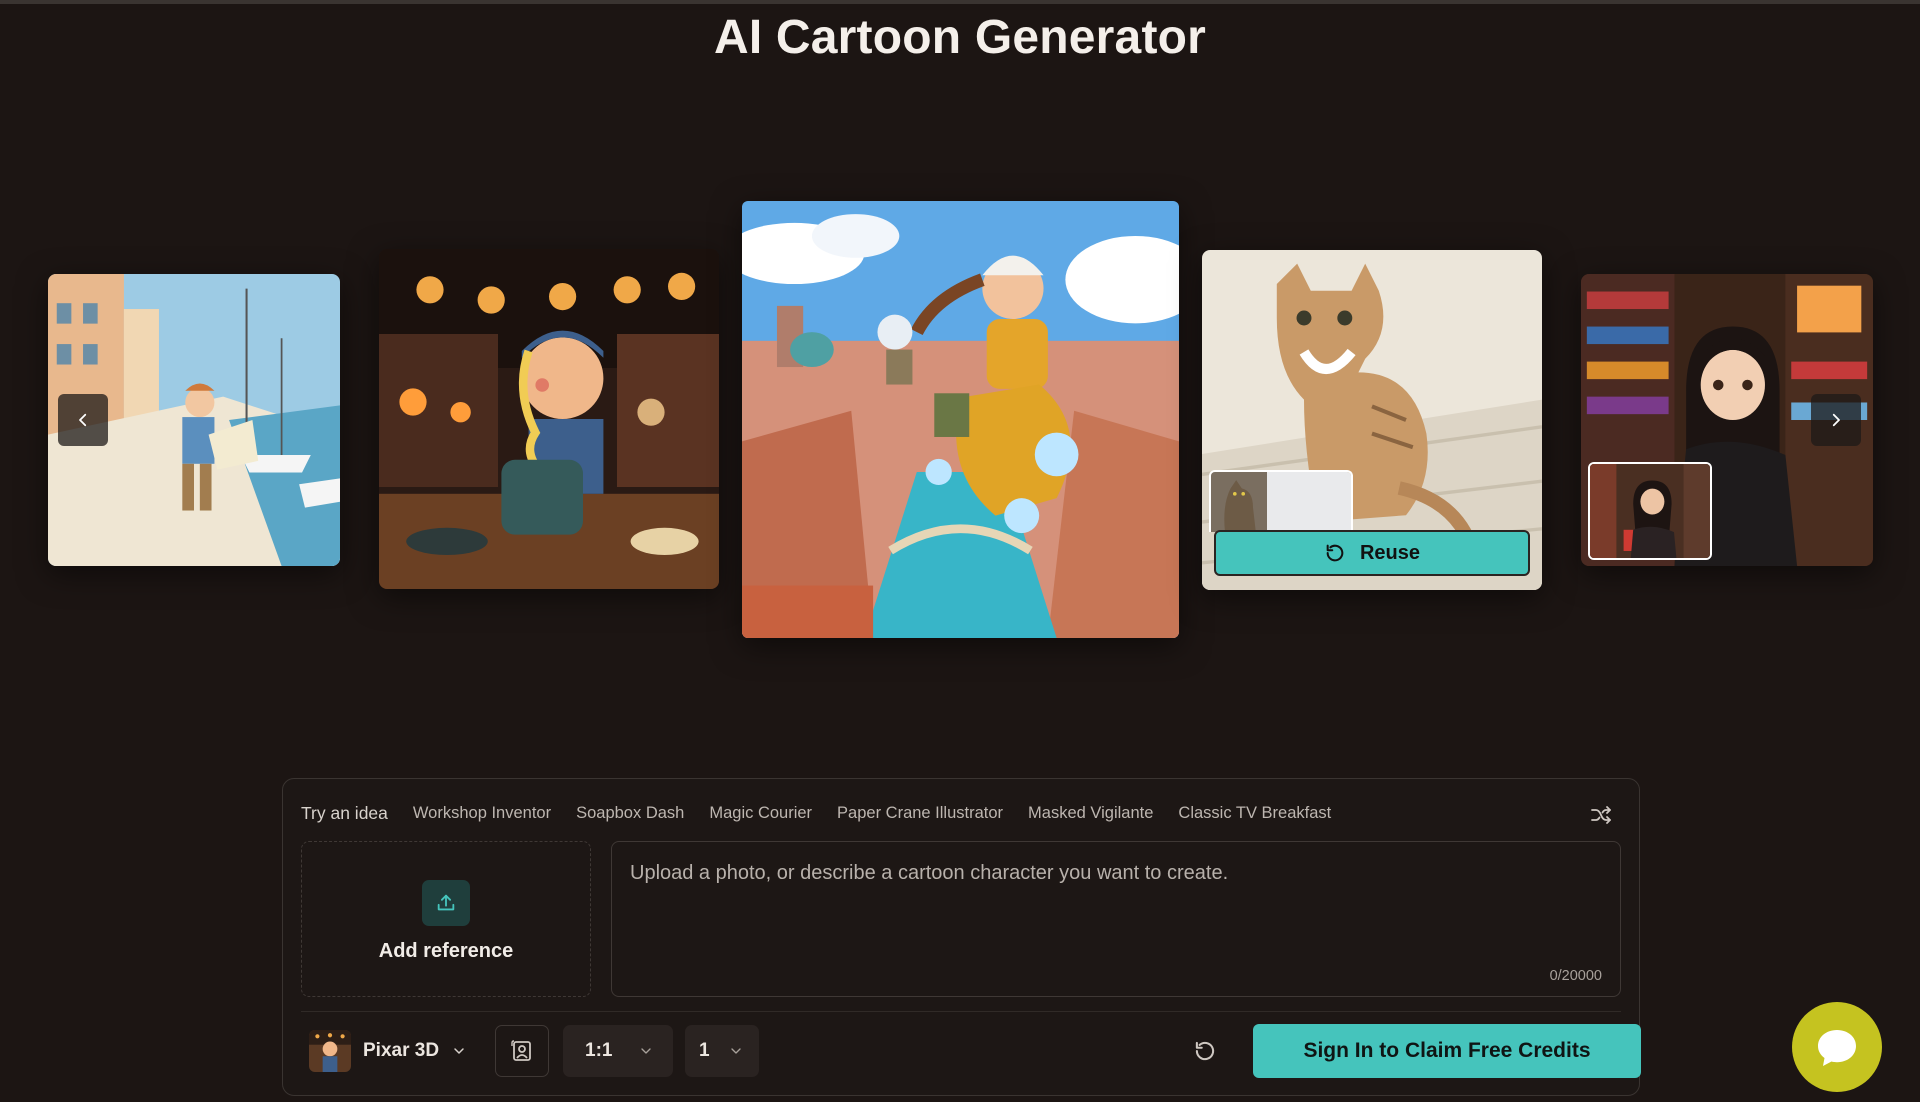 This screenshot has height=1102, width=1920. What do you see at coordinates (1090, 813) in the screenshot?
I see `idea-chip: Masked Vigilante` at bounding box center [1090, 813].